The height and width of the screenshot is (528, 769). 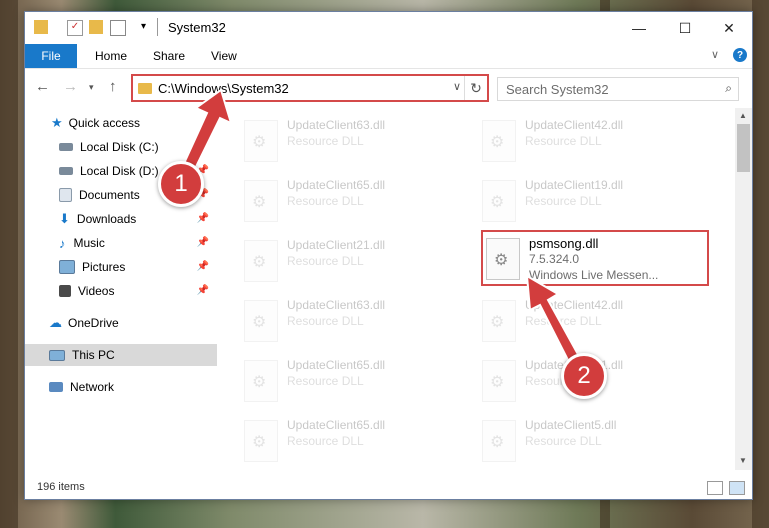 I want to click on callout-2: 2, so click(x=584, y=376).